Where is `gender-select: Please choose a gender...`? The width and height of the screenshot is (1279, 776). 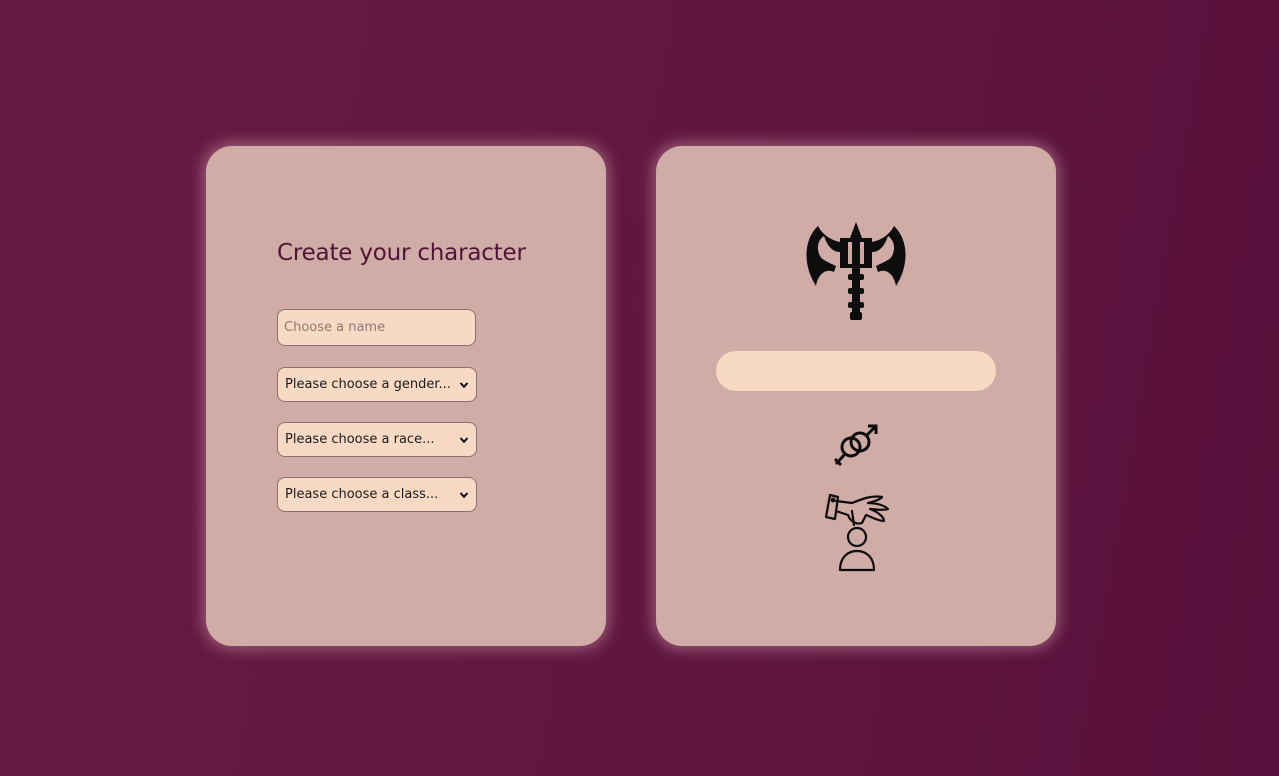
gender-select: Please choose a gender... is located at coordinates (377, 384).